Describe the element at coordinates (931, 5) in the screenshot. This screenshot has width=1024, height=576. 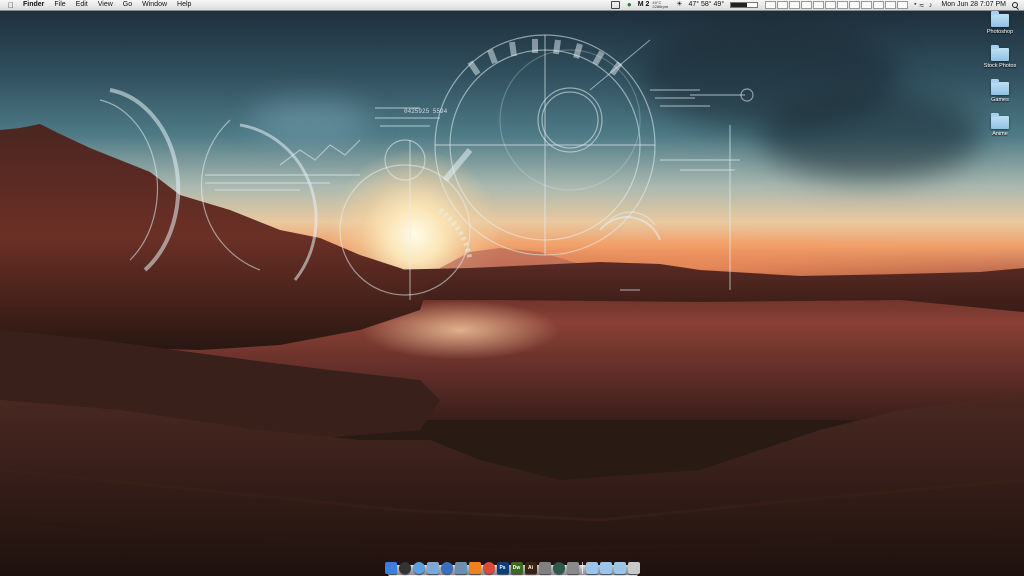
I see `volume-icon: ♪` at that location.